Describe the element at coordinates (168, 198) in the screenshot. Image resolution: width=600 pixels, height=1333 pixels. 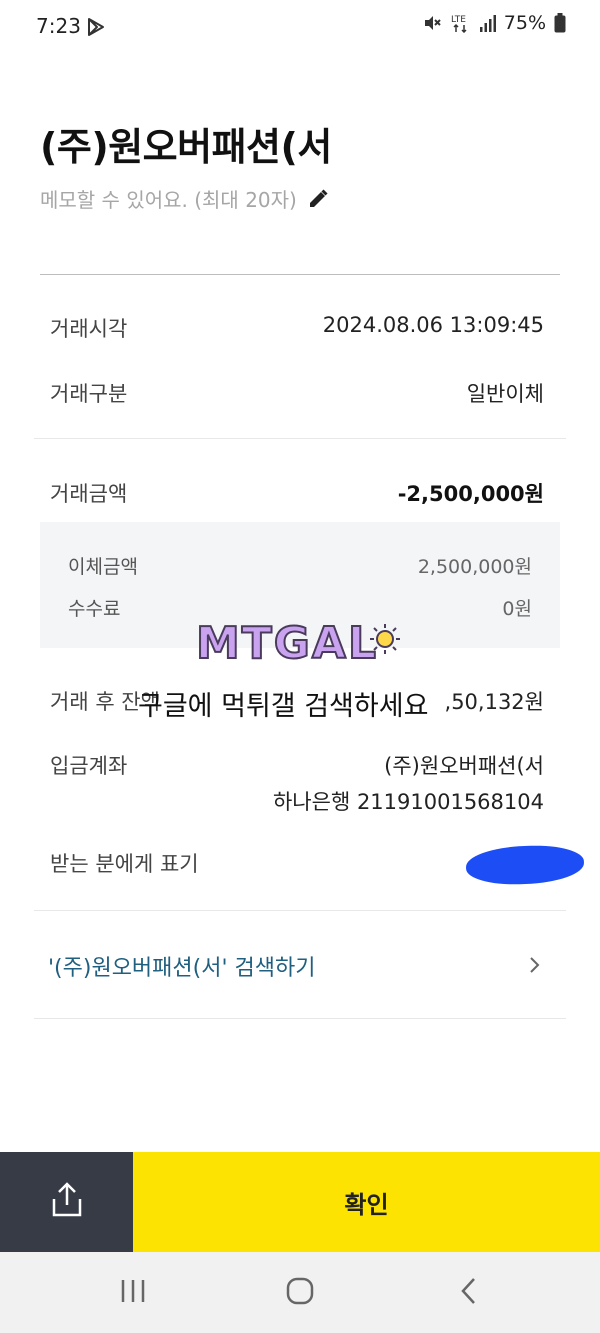
I see `memo-placeholder: 메모할 수 있어요. (최대 20자)` at that location.